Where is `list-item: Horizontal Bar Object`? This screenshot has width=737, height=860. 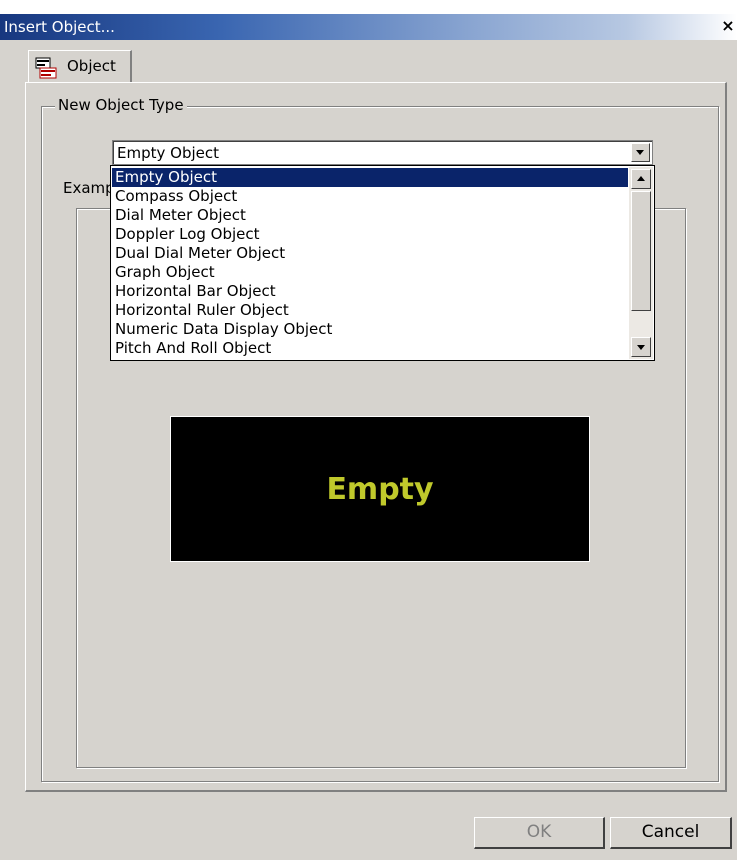
list-item: Horizontal Bar Object is located at coordinates (370, 291).